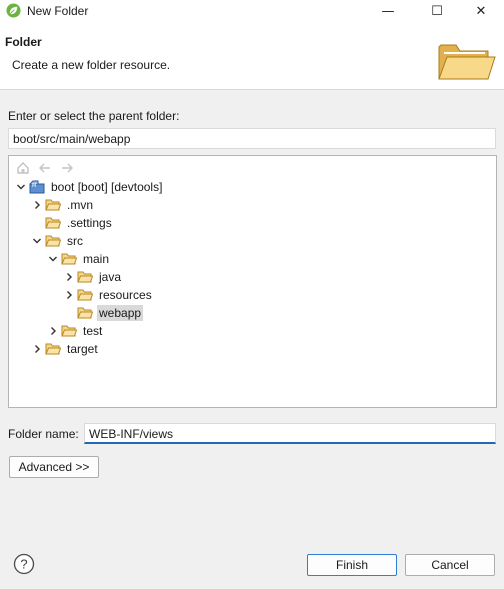 The image size is (504, 589). What do you see at coordinates (96, 259) in the screenshot?
I see `tree-item-label: main` at bounding box center [96, 259].